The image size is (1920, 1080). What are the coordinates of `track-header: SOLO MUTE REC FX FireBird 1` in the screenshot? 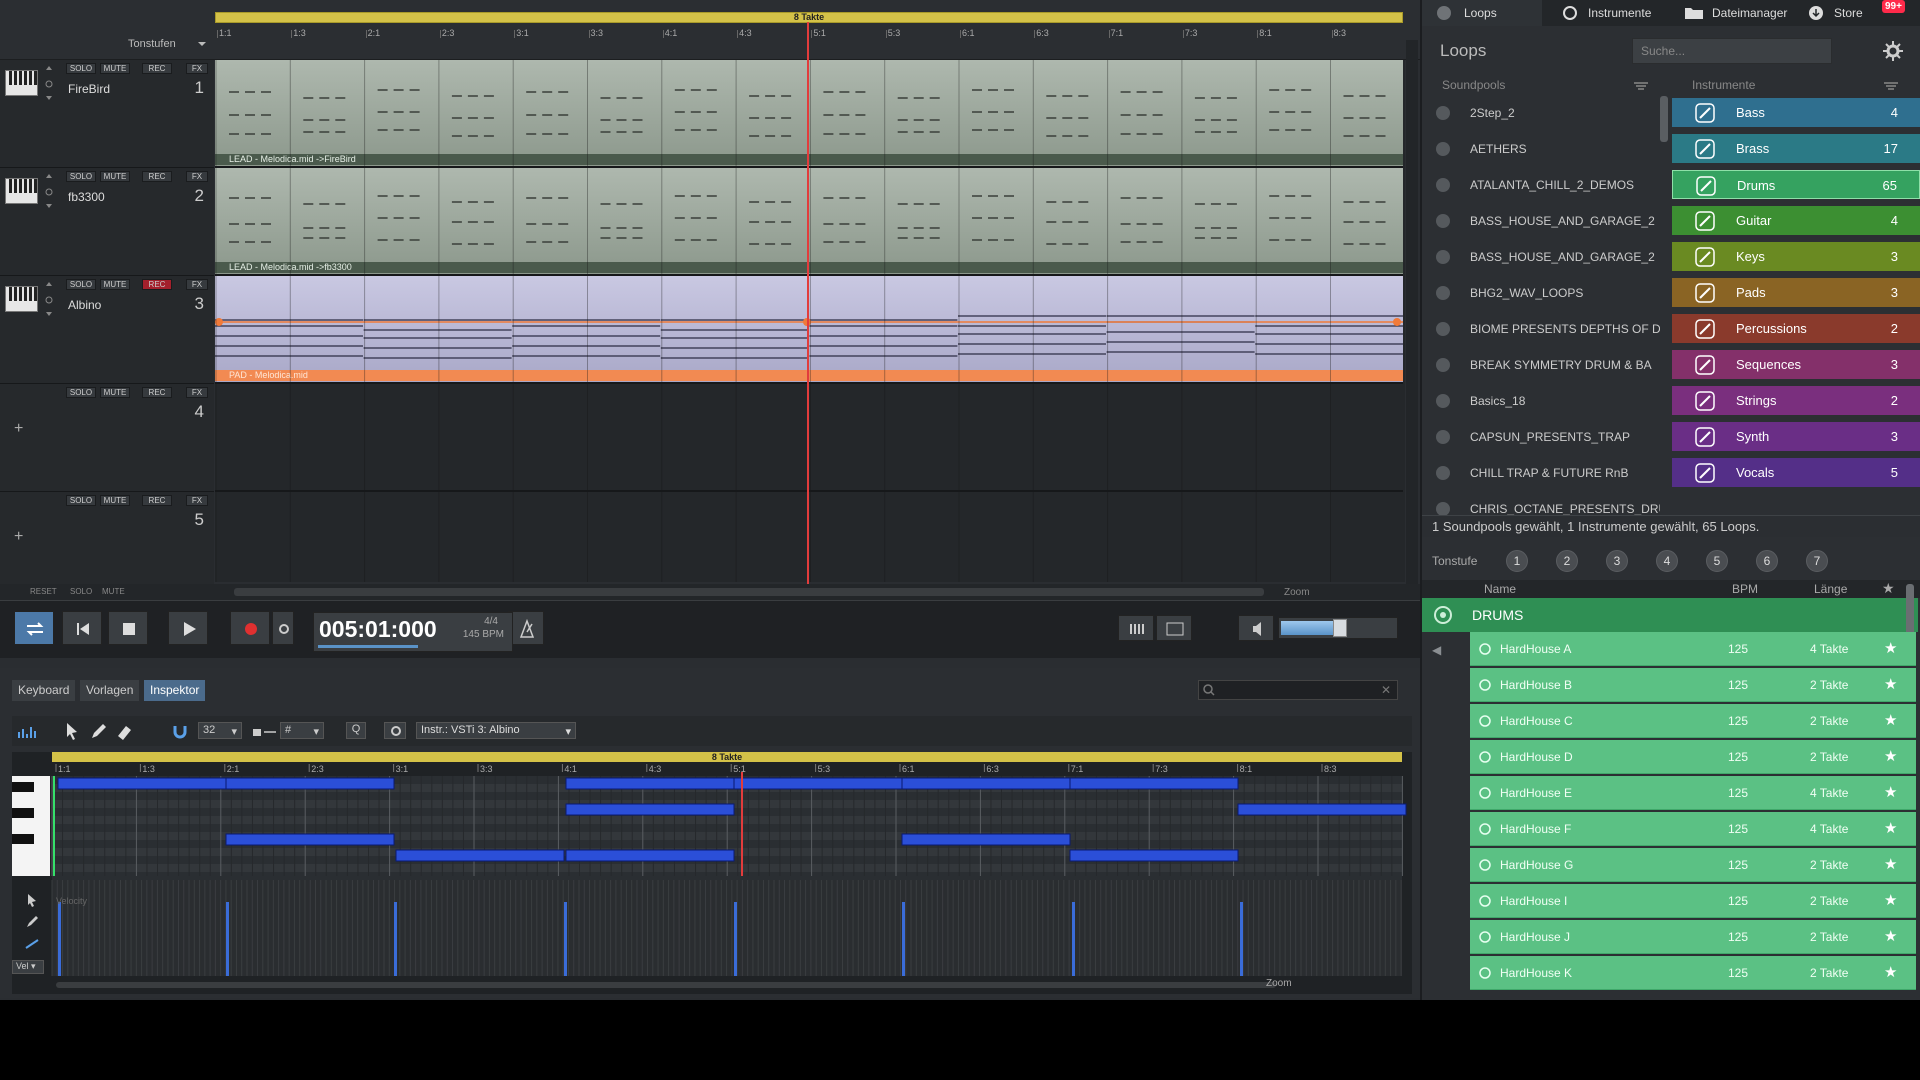 It's located at (107, 114).